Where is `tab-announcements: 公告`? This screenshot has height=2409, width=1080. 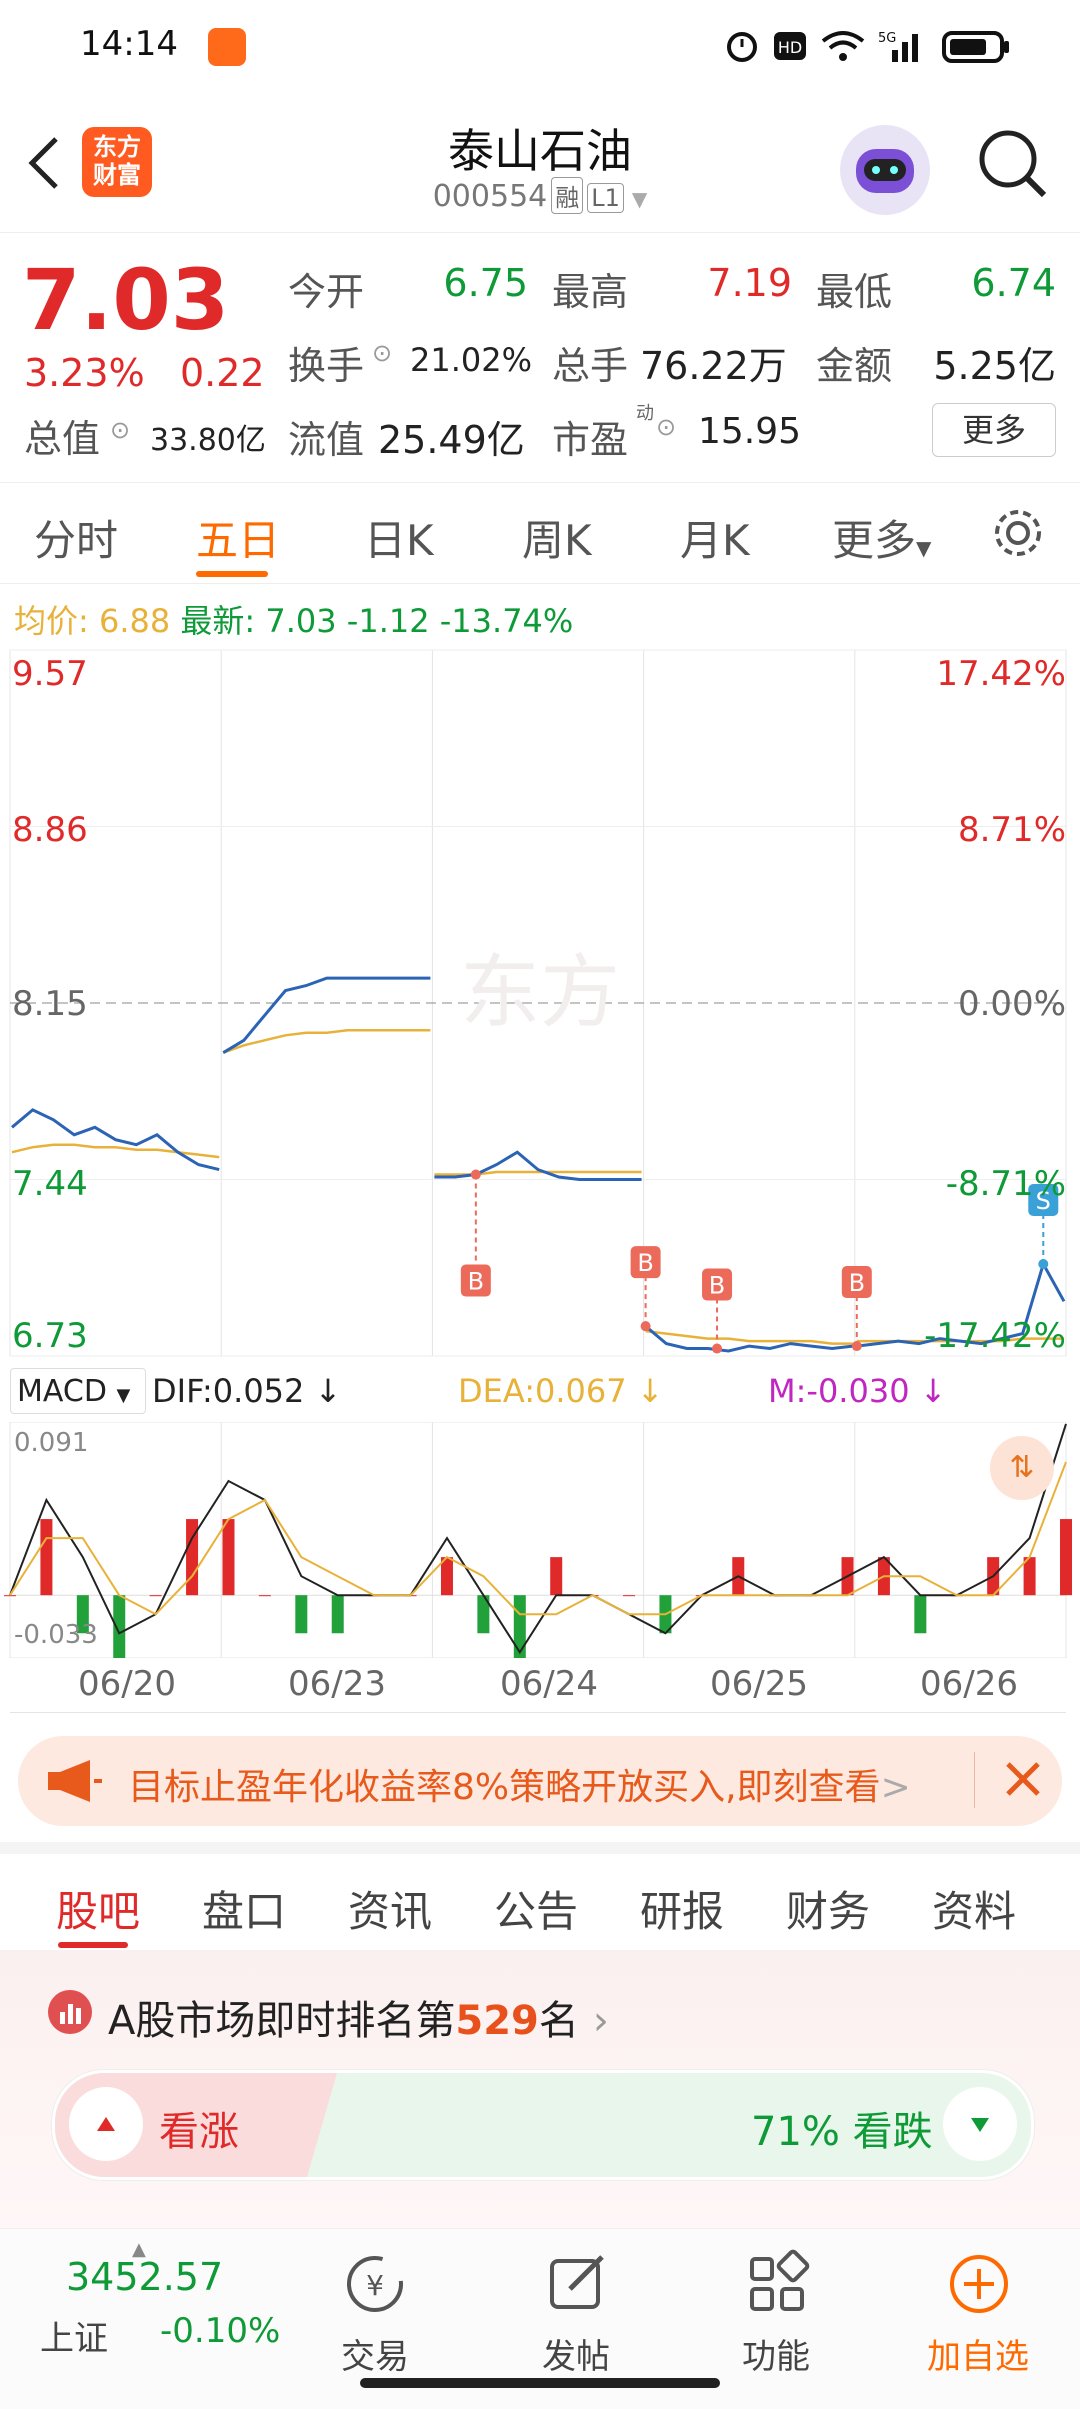
tab-announcements: 公告 is located at coordinates (536, 1908).